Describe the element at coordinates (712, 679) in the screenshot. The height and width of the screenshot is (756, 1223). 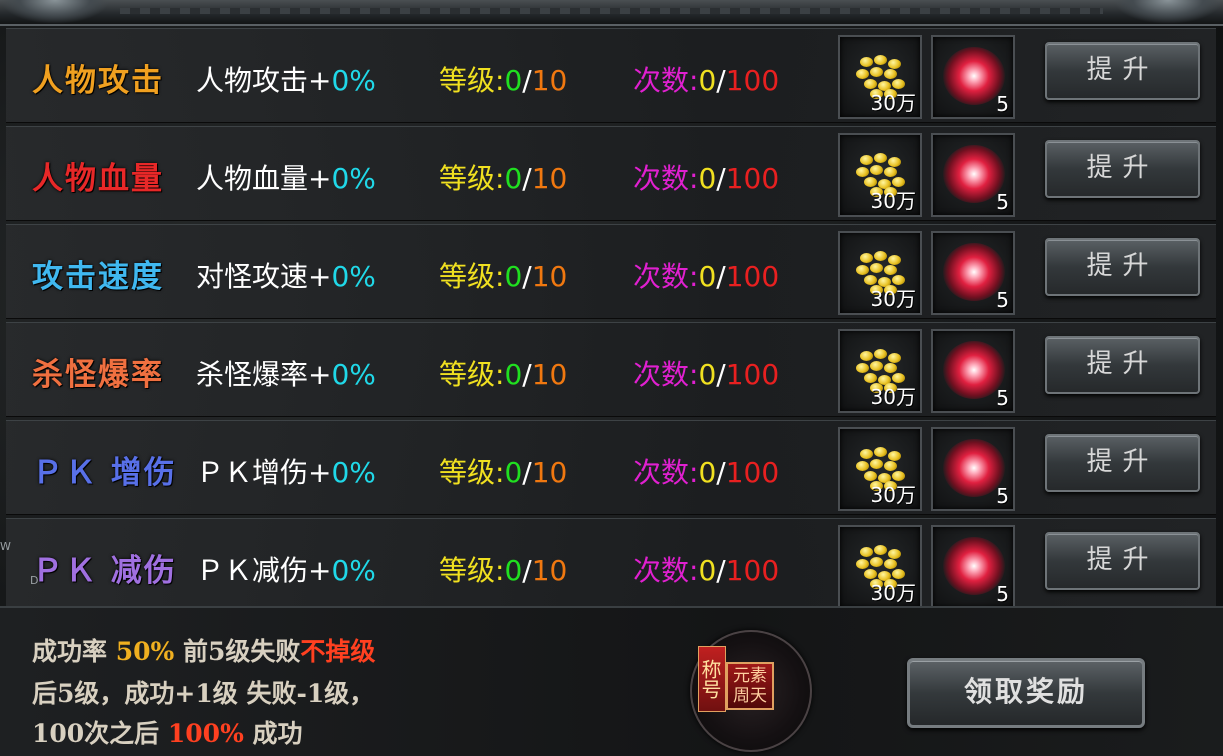
I see `emblem-tag: 称号` at that location.